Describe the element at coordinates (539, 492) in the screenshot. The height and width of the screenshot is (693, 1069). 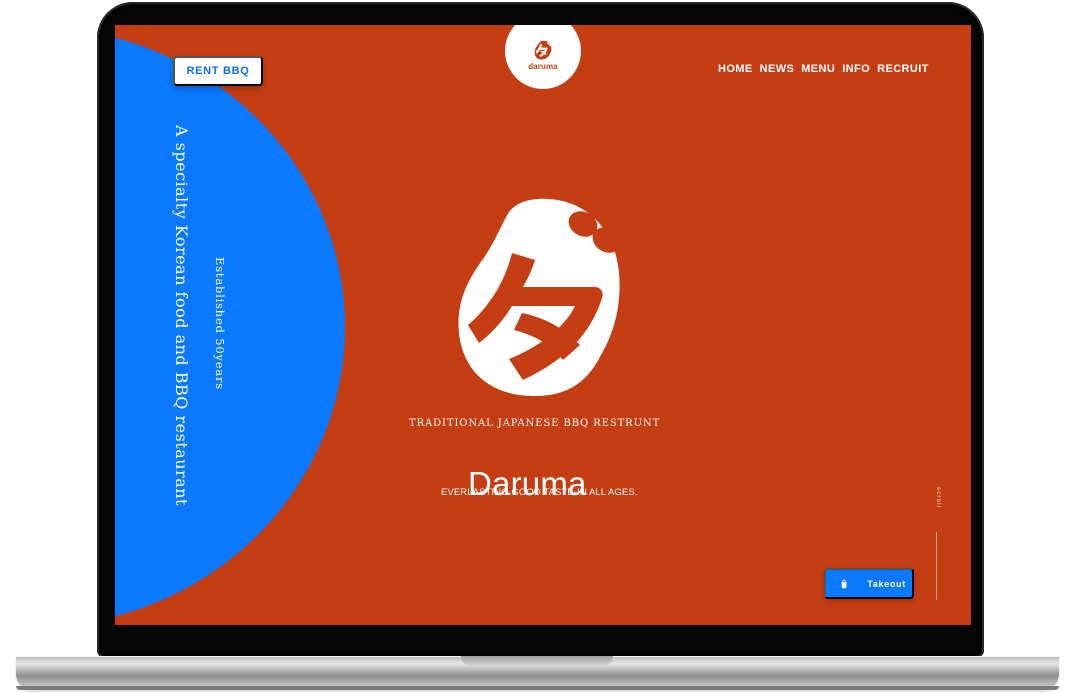
I see `brand-slogan: EVERLASTING GOOD TASTE-IN ALL AGES.` at that location.